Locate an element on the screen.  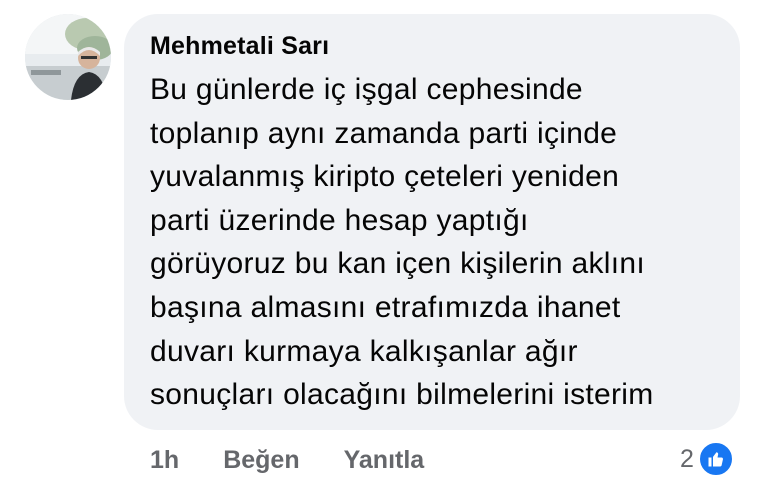
comment-actions: 1h Beğen Yanıtla is located at coordinates (287, 460).